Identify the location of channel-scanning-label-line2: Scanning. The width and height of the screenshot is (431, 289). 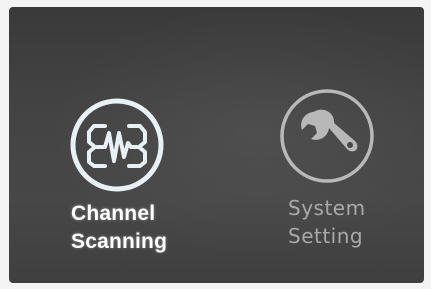
(119, 241).